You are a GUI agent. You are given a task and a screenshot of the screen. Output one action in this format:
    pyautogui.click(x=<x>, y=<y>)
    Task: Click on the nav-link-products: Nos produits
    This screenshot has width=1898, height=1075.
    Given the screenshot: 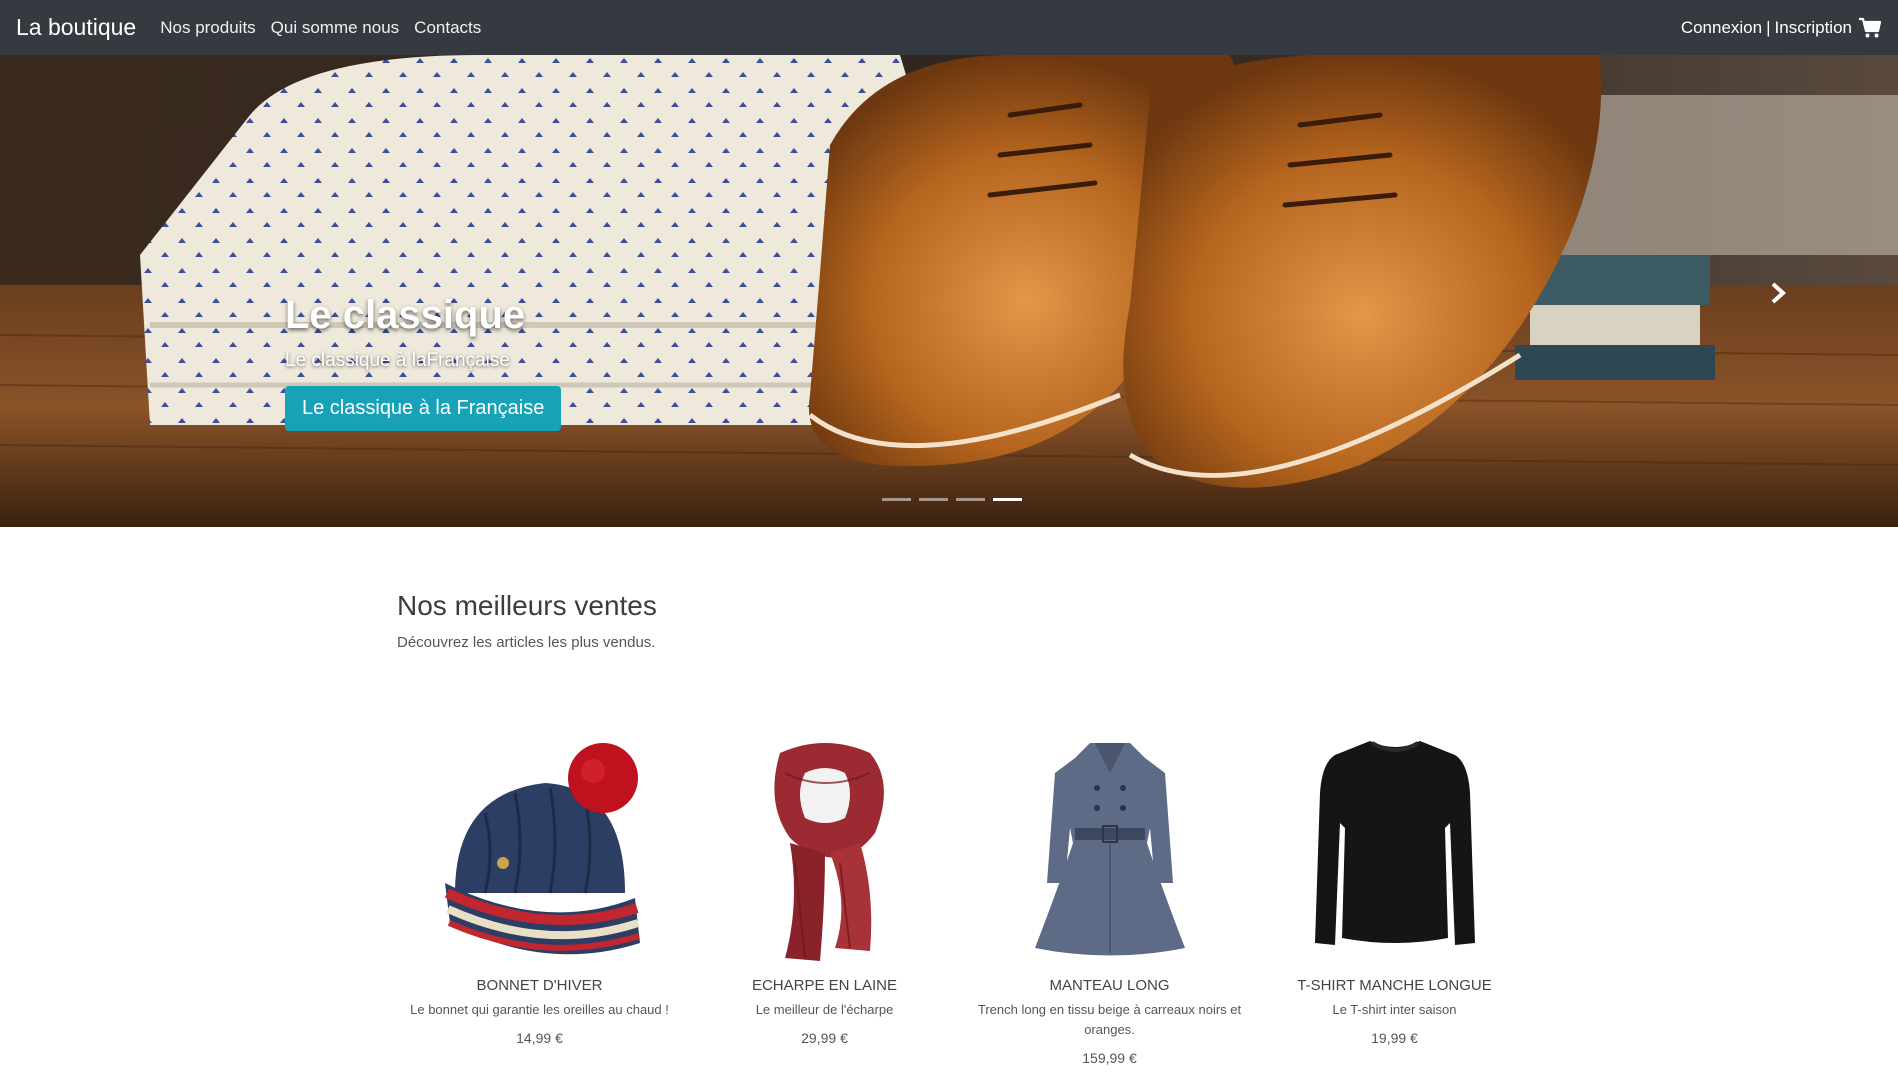 What is the action you would take?
    pyautogui.click(x=207, y=28)
    